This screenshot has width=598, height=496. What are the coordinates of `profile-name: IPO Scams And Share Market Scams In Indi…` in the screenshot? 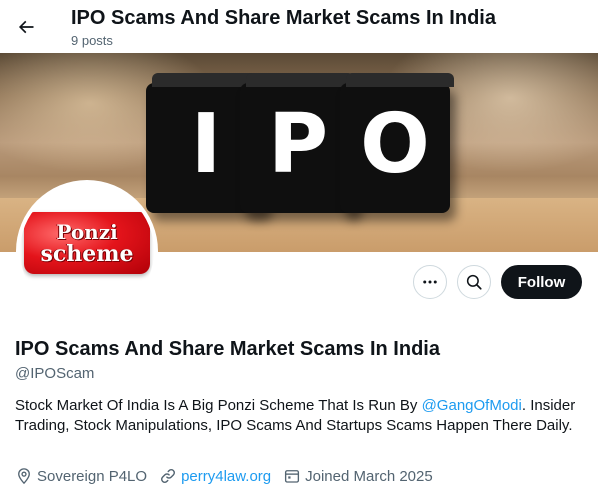 It's located at (227, 349).